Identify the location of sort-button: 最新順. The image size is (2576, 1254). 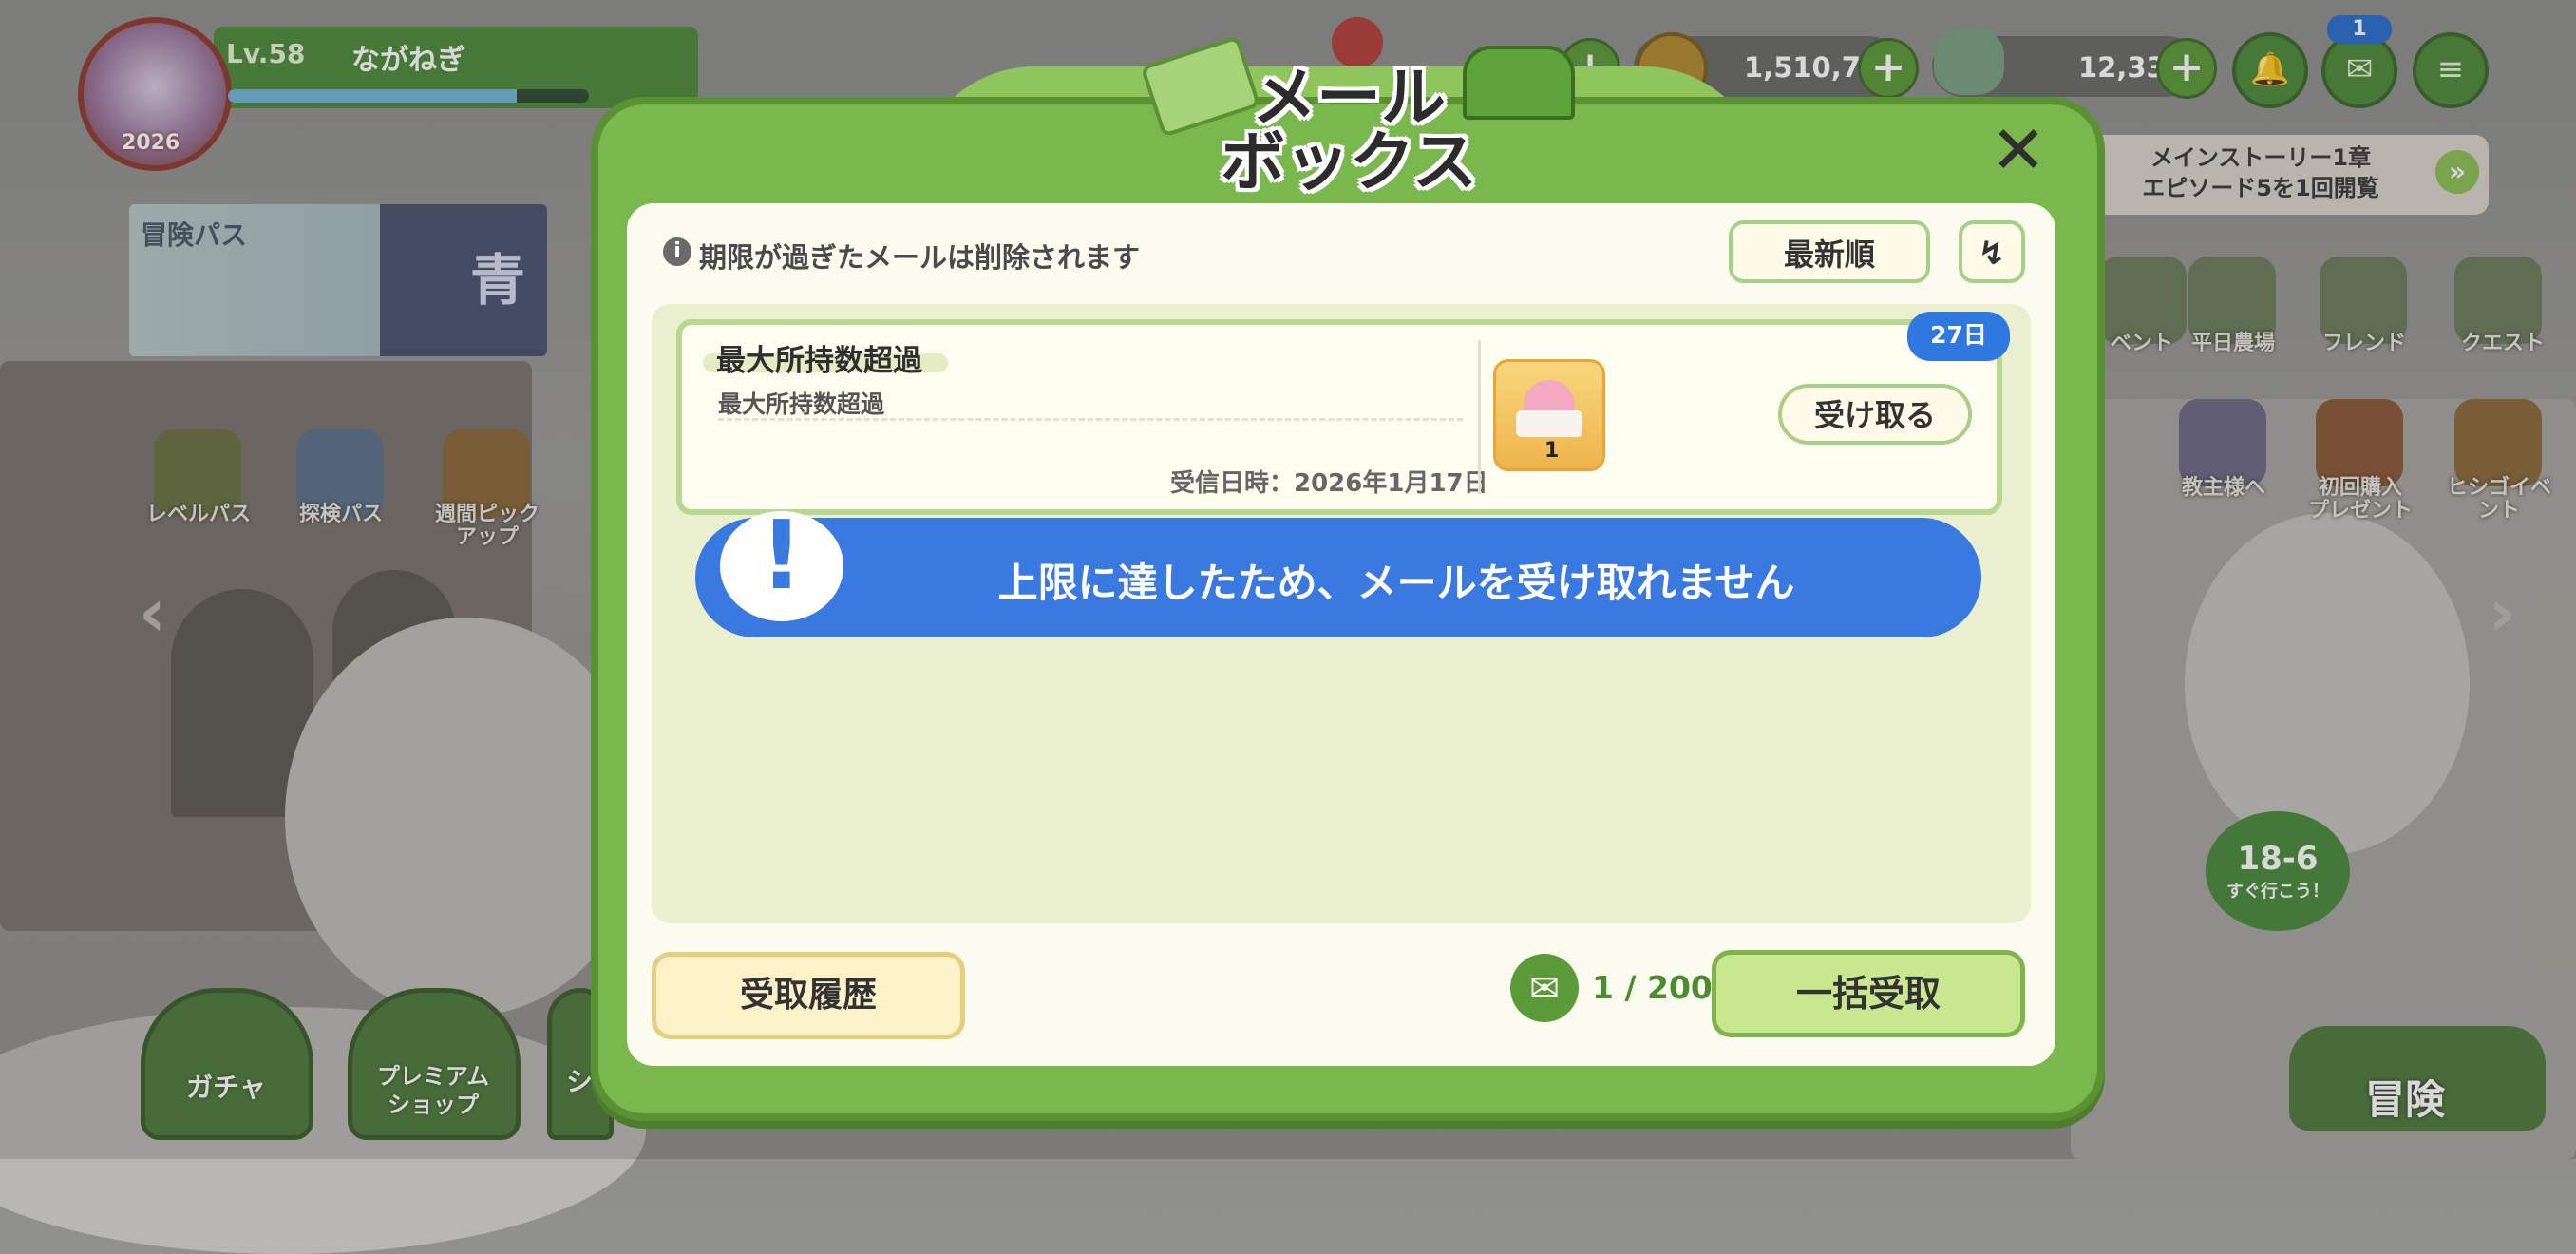
(1829, 251).